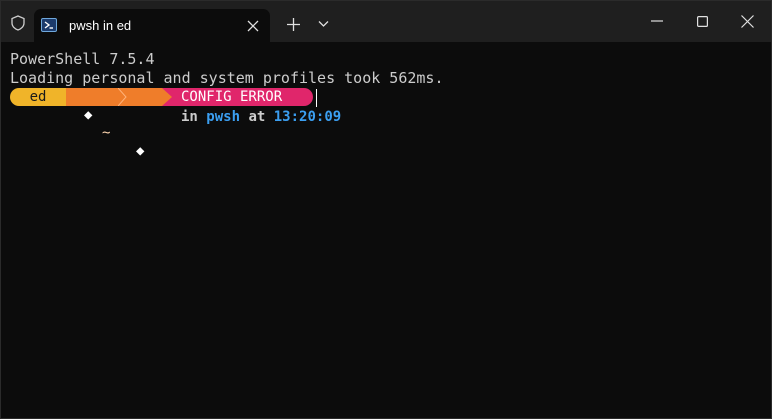 Image resolution: width=772 pixels, height=419 pixels. I want to click on shell-name: pwsh, so click(223, 117).